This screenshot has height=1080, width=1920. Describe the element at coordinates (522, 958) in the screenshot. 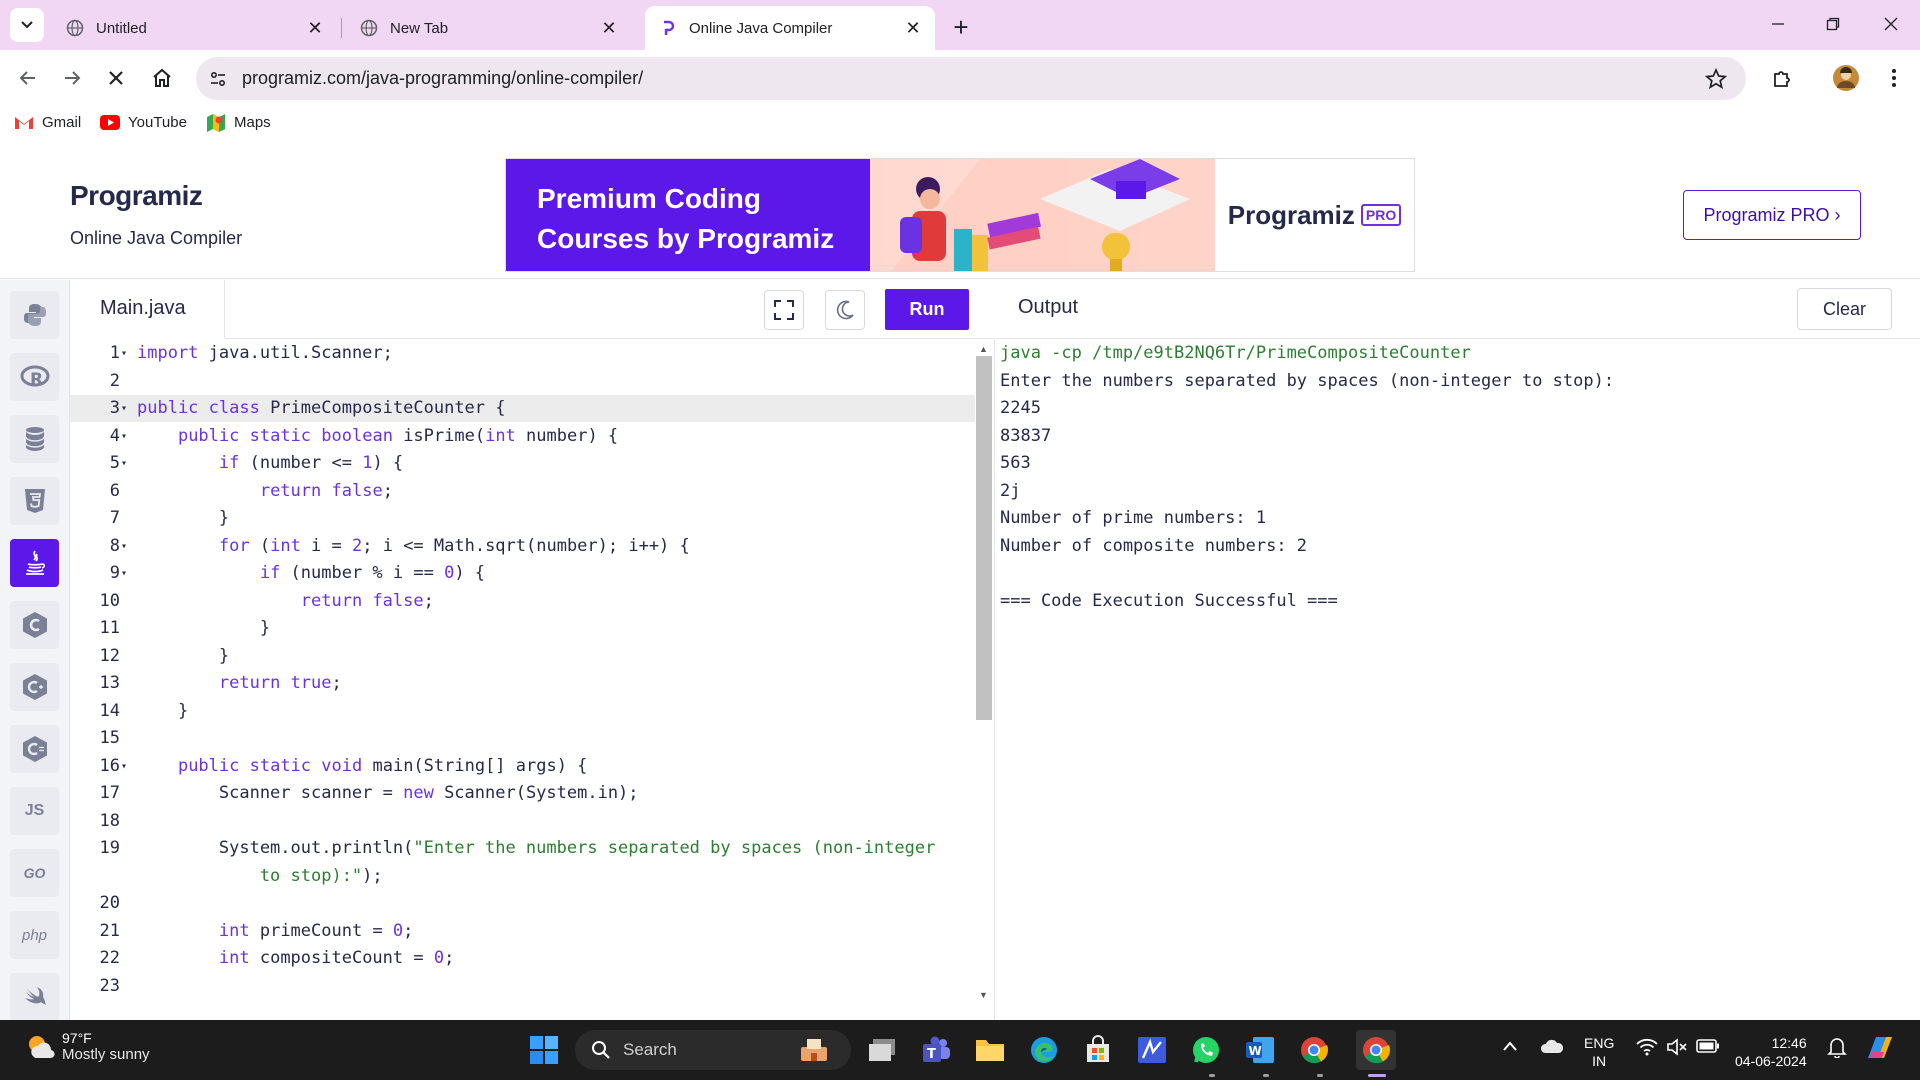

I see `code-line: 22 int compositeCount = 0;` at that location.